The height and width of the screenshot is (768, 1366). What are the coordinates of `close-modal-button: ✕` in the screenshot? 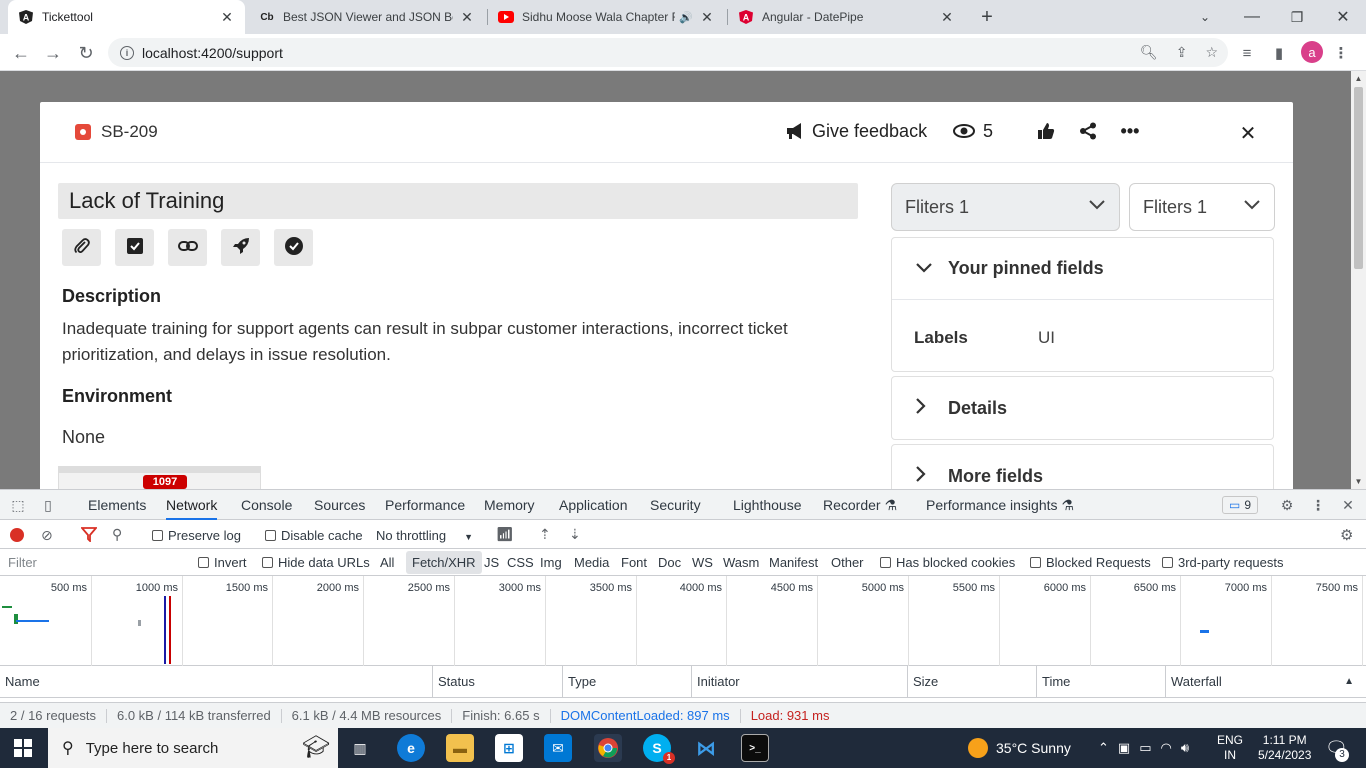 It's located at (1248, 133).